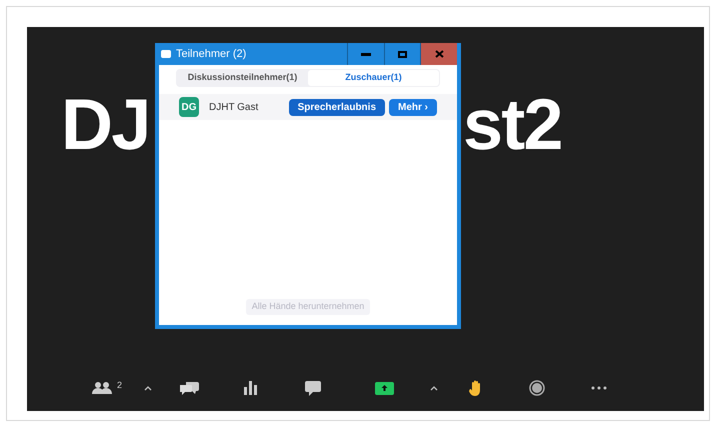  Describe the element at coordinates (119, 385) in the screenshot. I see `participant-count-label: 2` at that location.